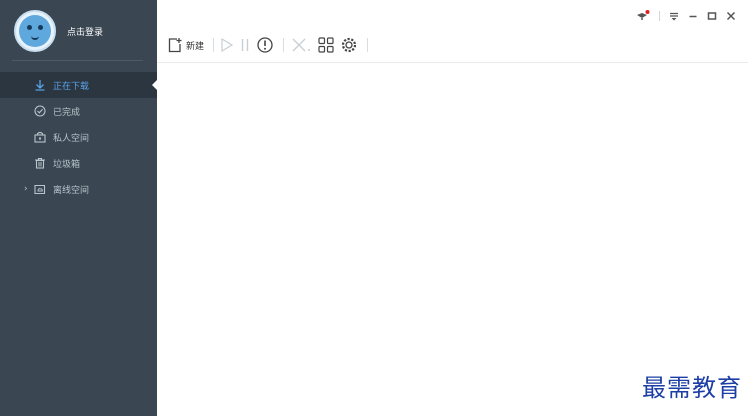  Describe the element at coordinates (67, 112) in the screenshot. I see `sidebar-item-label: 已完成` at that location.